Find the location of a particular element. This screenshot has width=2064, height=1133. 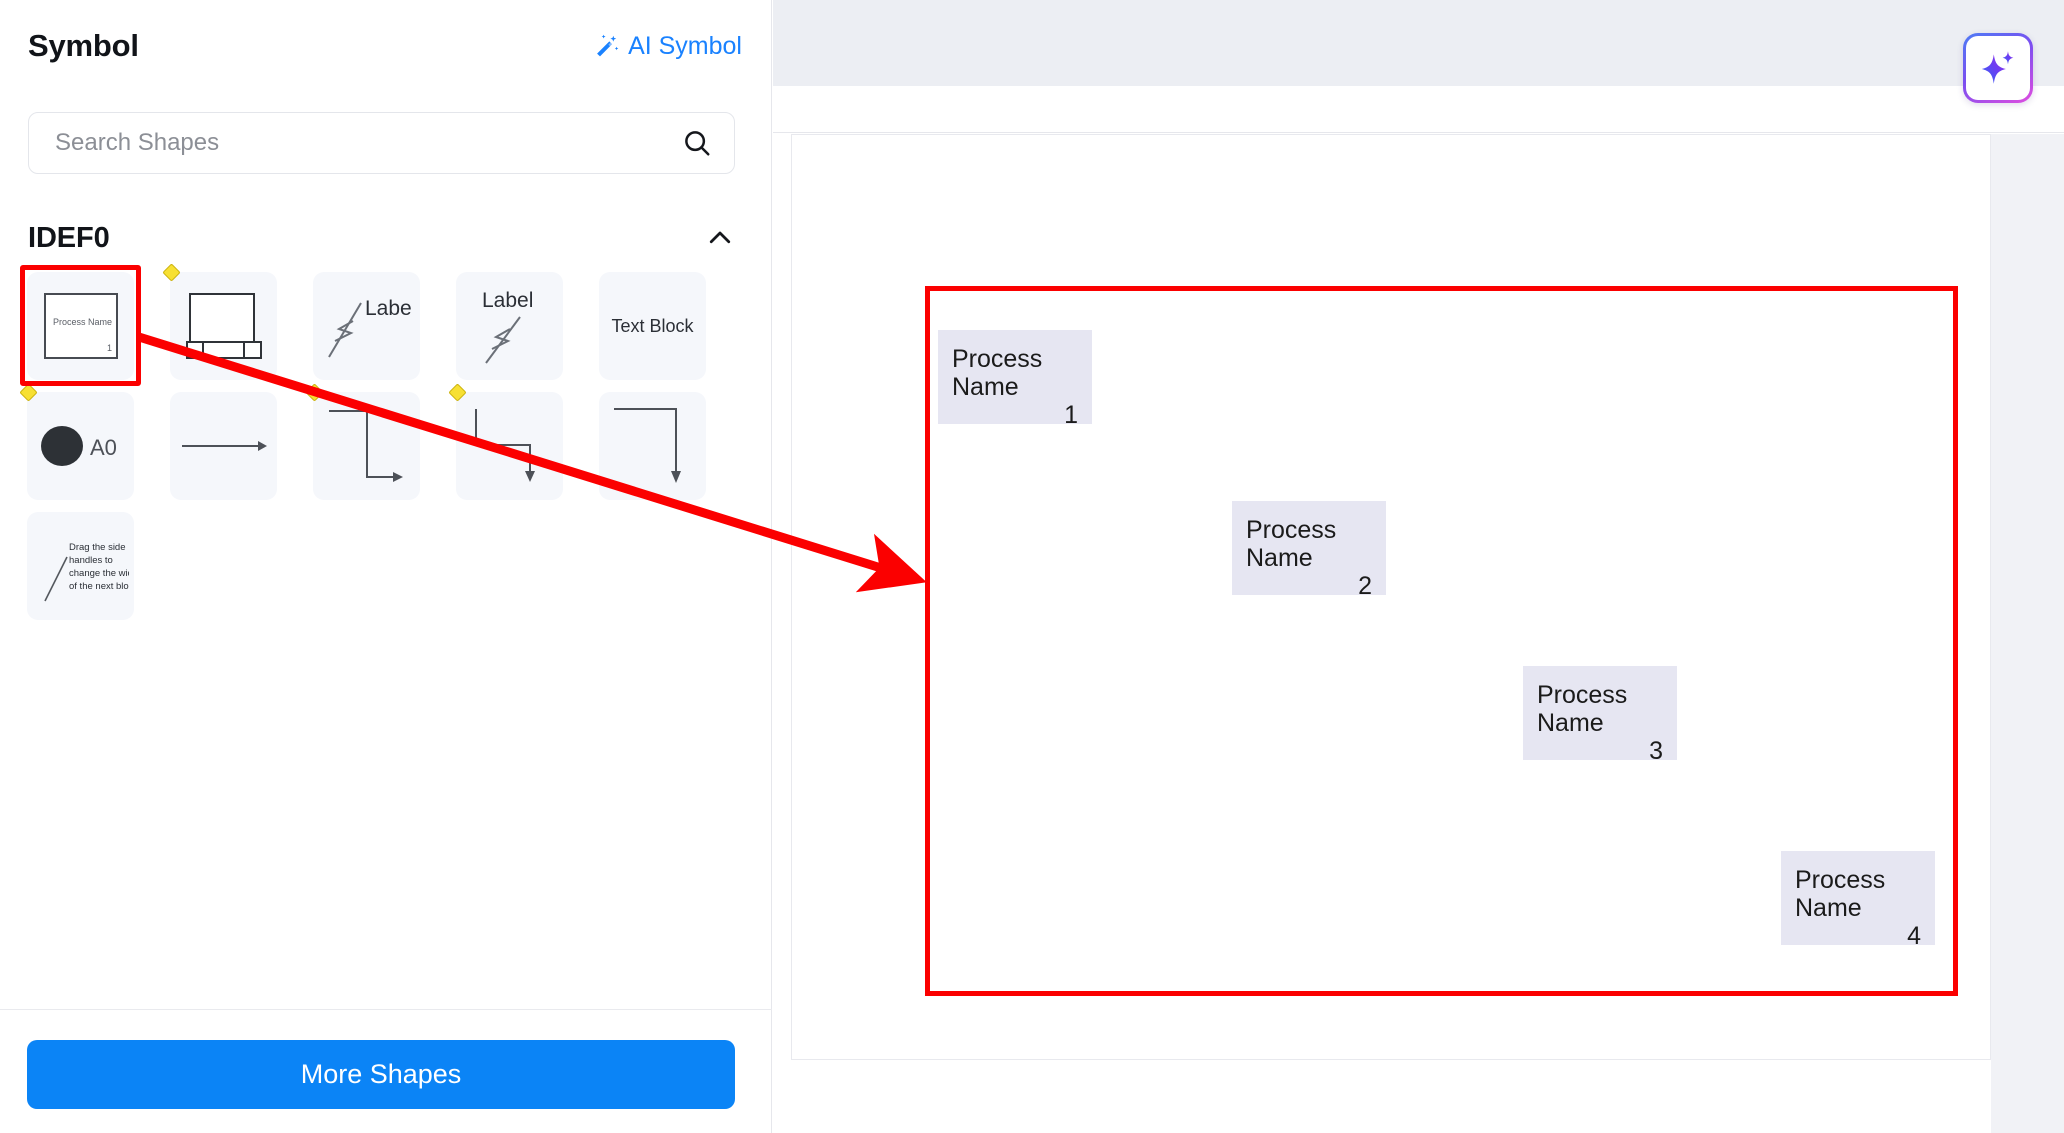

svg-text: Process Name is located at coordinates (82, 322).